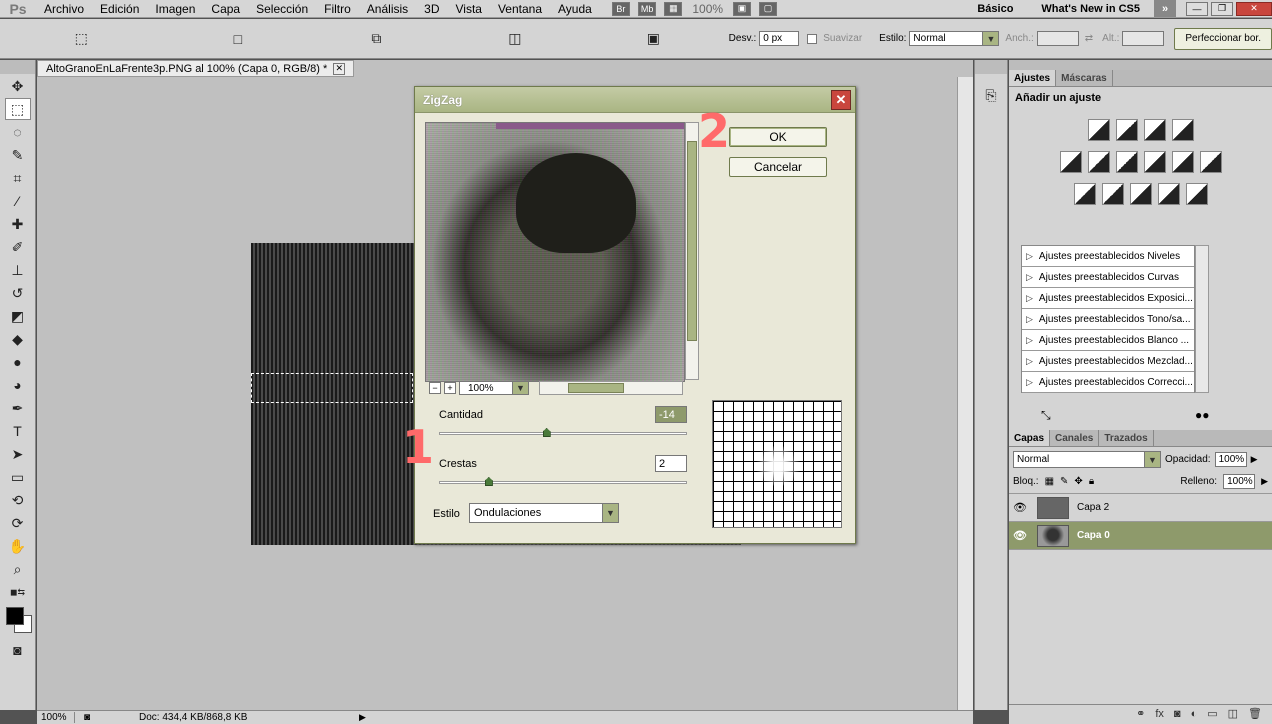  What do you see at coordinates (563, 432) in the screenshot?
I see `amount-slider` at bounding box center [563, 432].